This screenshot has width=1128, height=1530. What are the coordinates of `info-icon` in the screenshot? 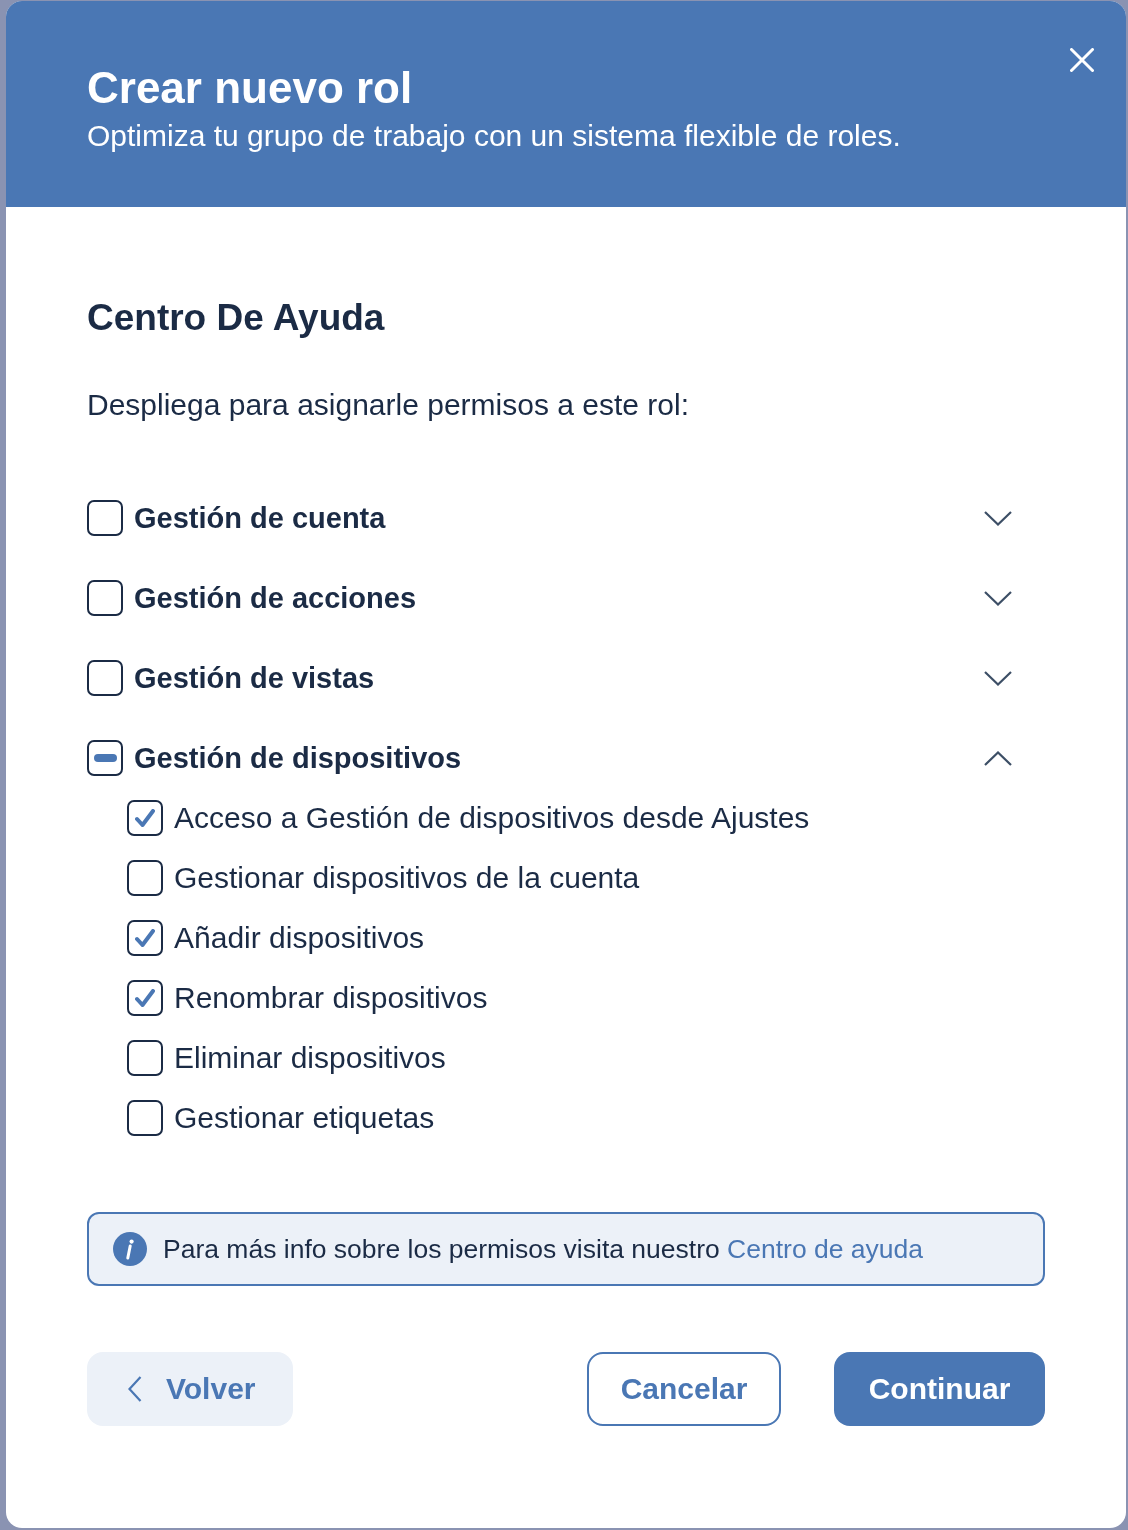 It's located at (130, 1249).